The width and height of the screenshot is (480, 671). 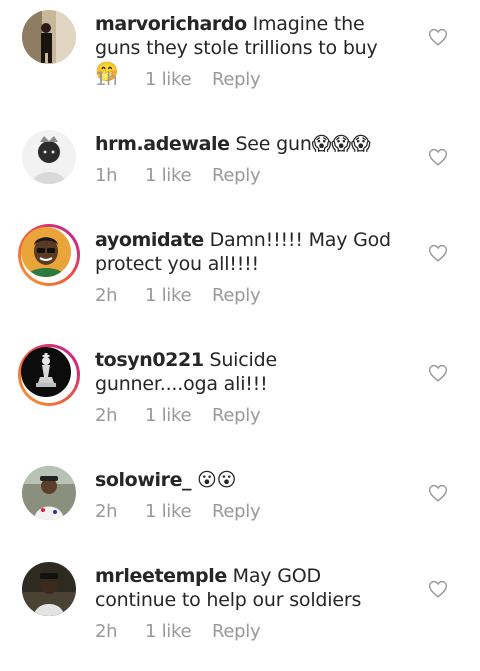 What do you see at coordinates (250, 480) in the screenshot?
I see `comment-text: solowire_ 😮😮` at bounding box center [250, 480].